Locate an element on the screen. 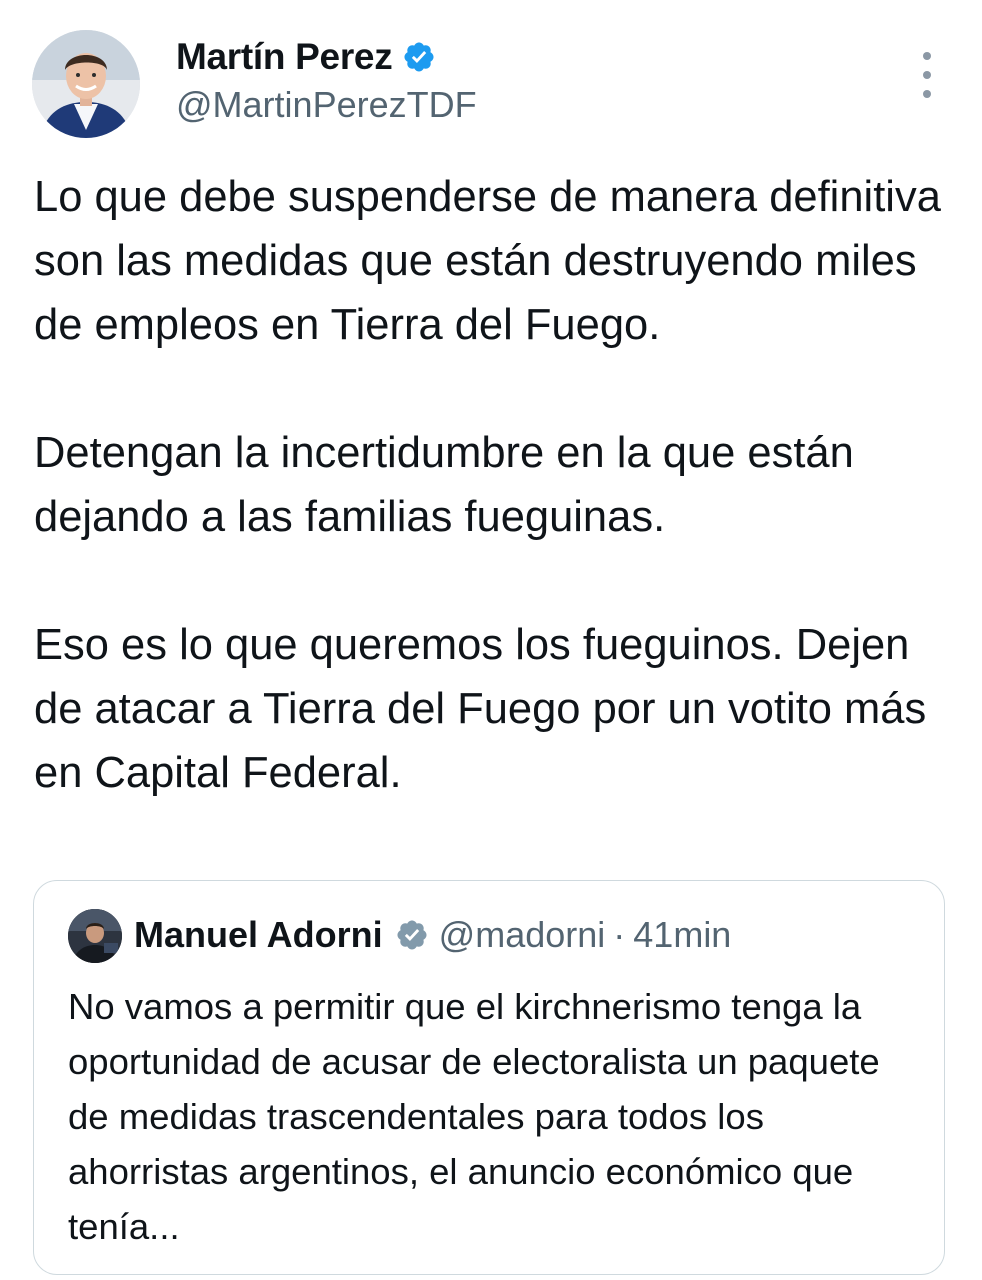 The image size is (982, 1280). author-name: Martín Perez is located at coordinates (284, 57).